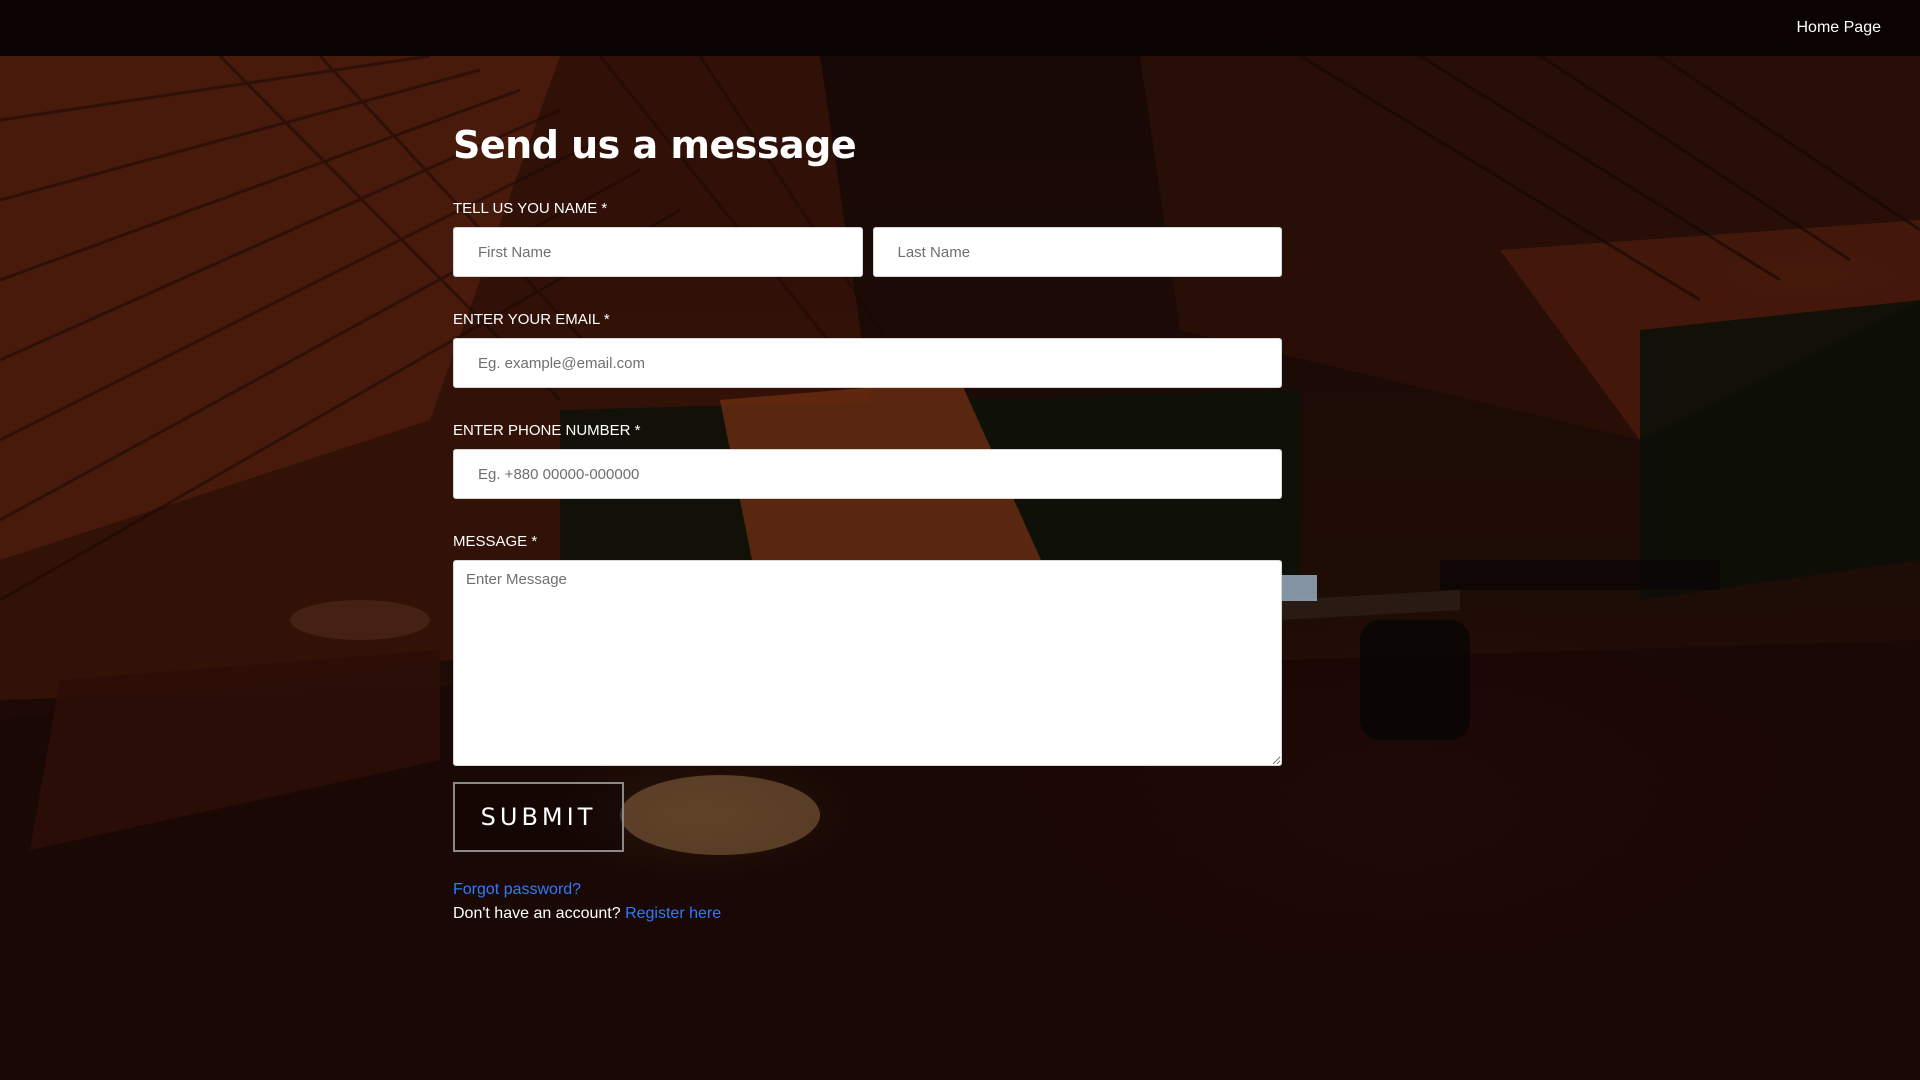 This screenshot has height=1080, width=1920. What do you see at coordinates (960, 28) in the screenshot?
I see `top-navbar: Home Page` at bounding box center [960, 28].